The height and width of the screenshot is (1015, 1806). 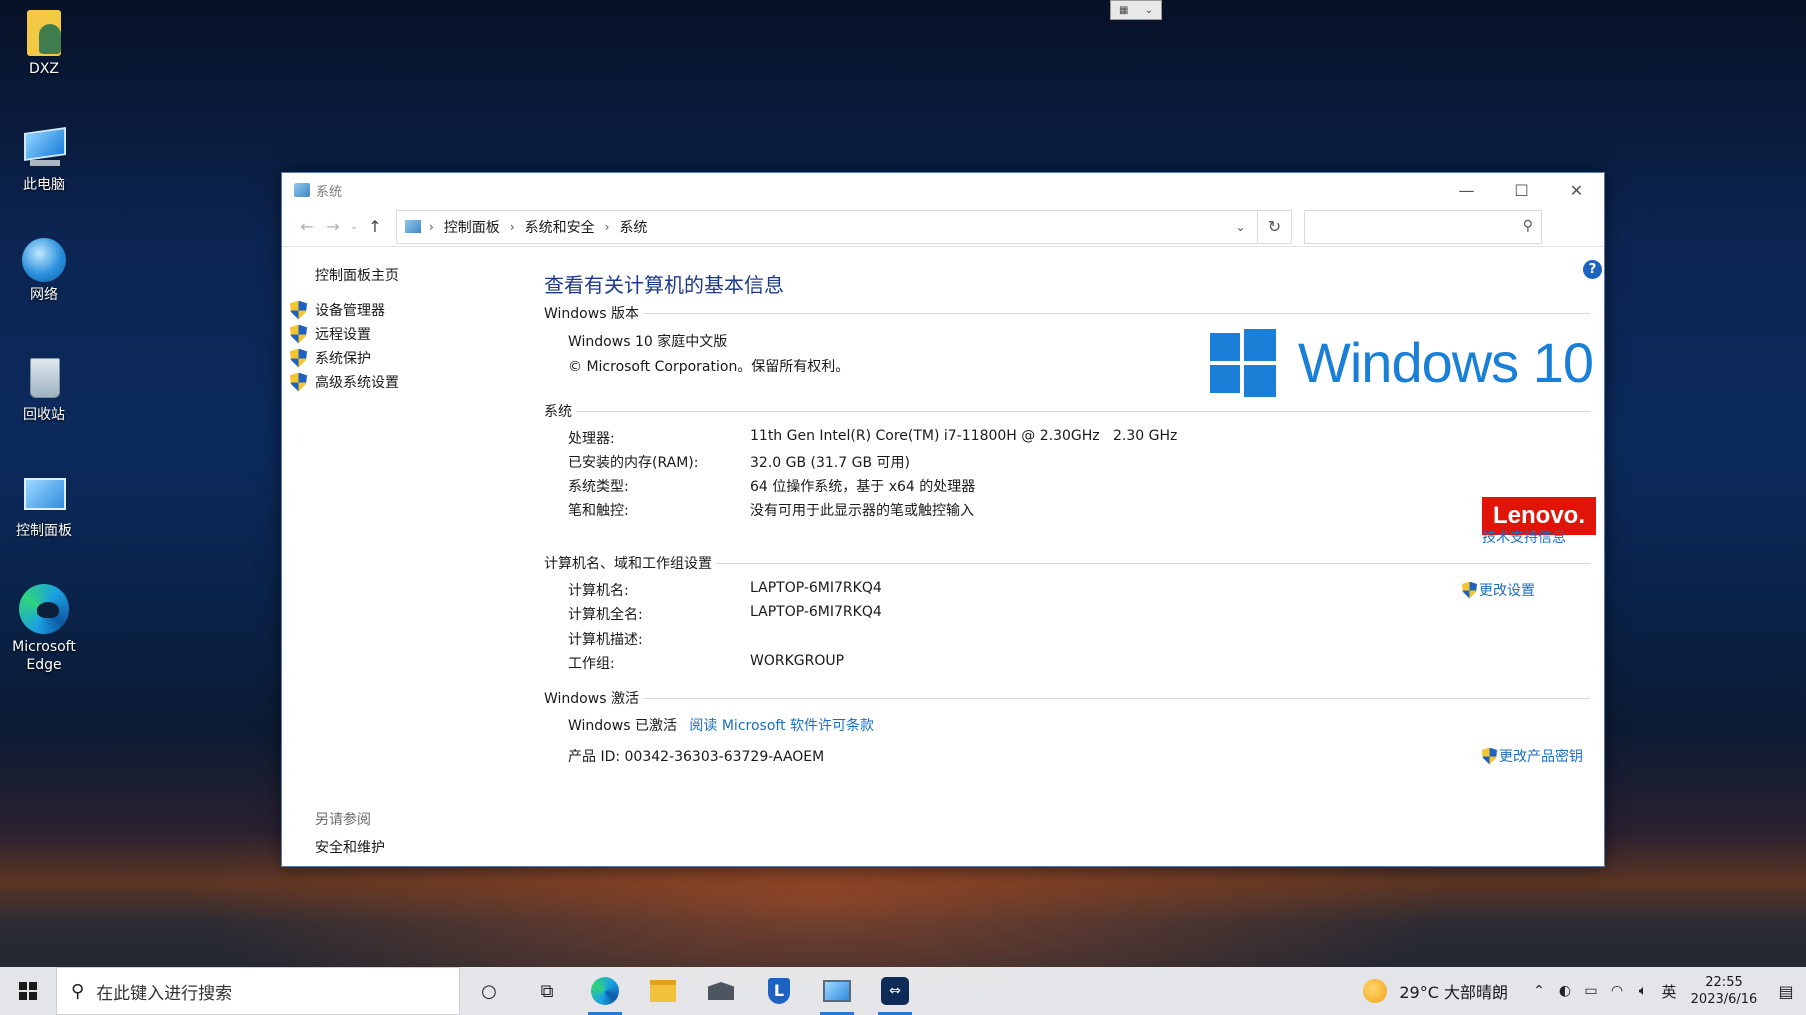 What do you see at coordinates (598, 591) in the screenshot?
I see `row-label: 计算机名:` at bounding box center [598, 591].